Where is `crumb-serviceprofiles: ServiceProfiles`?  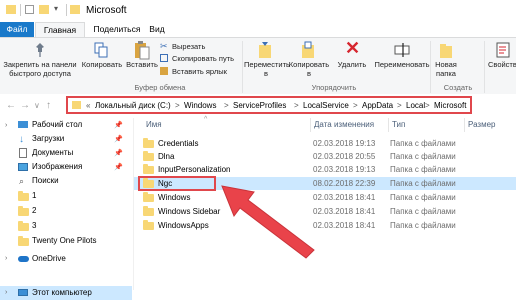
crumb-serviceprofiles: ServiceProfiles is located at coordinates (259, 105).